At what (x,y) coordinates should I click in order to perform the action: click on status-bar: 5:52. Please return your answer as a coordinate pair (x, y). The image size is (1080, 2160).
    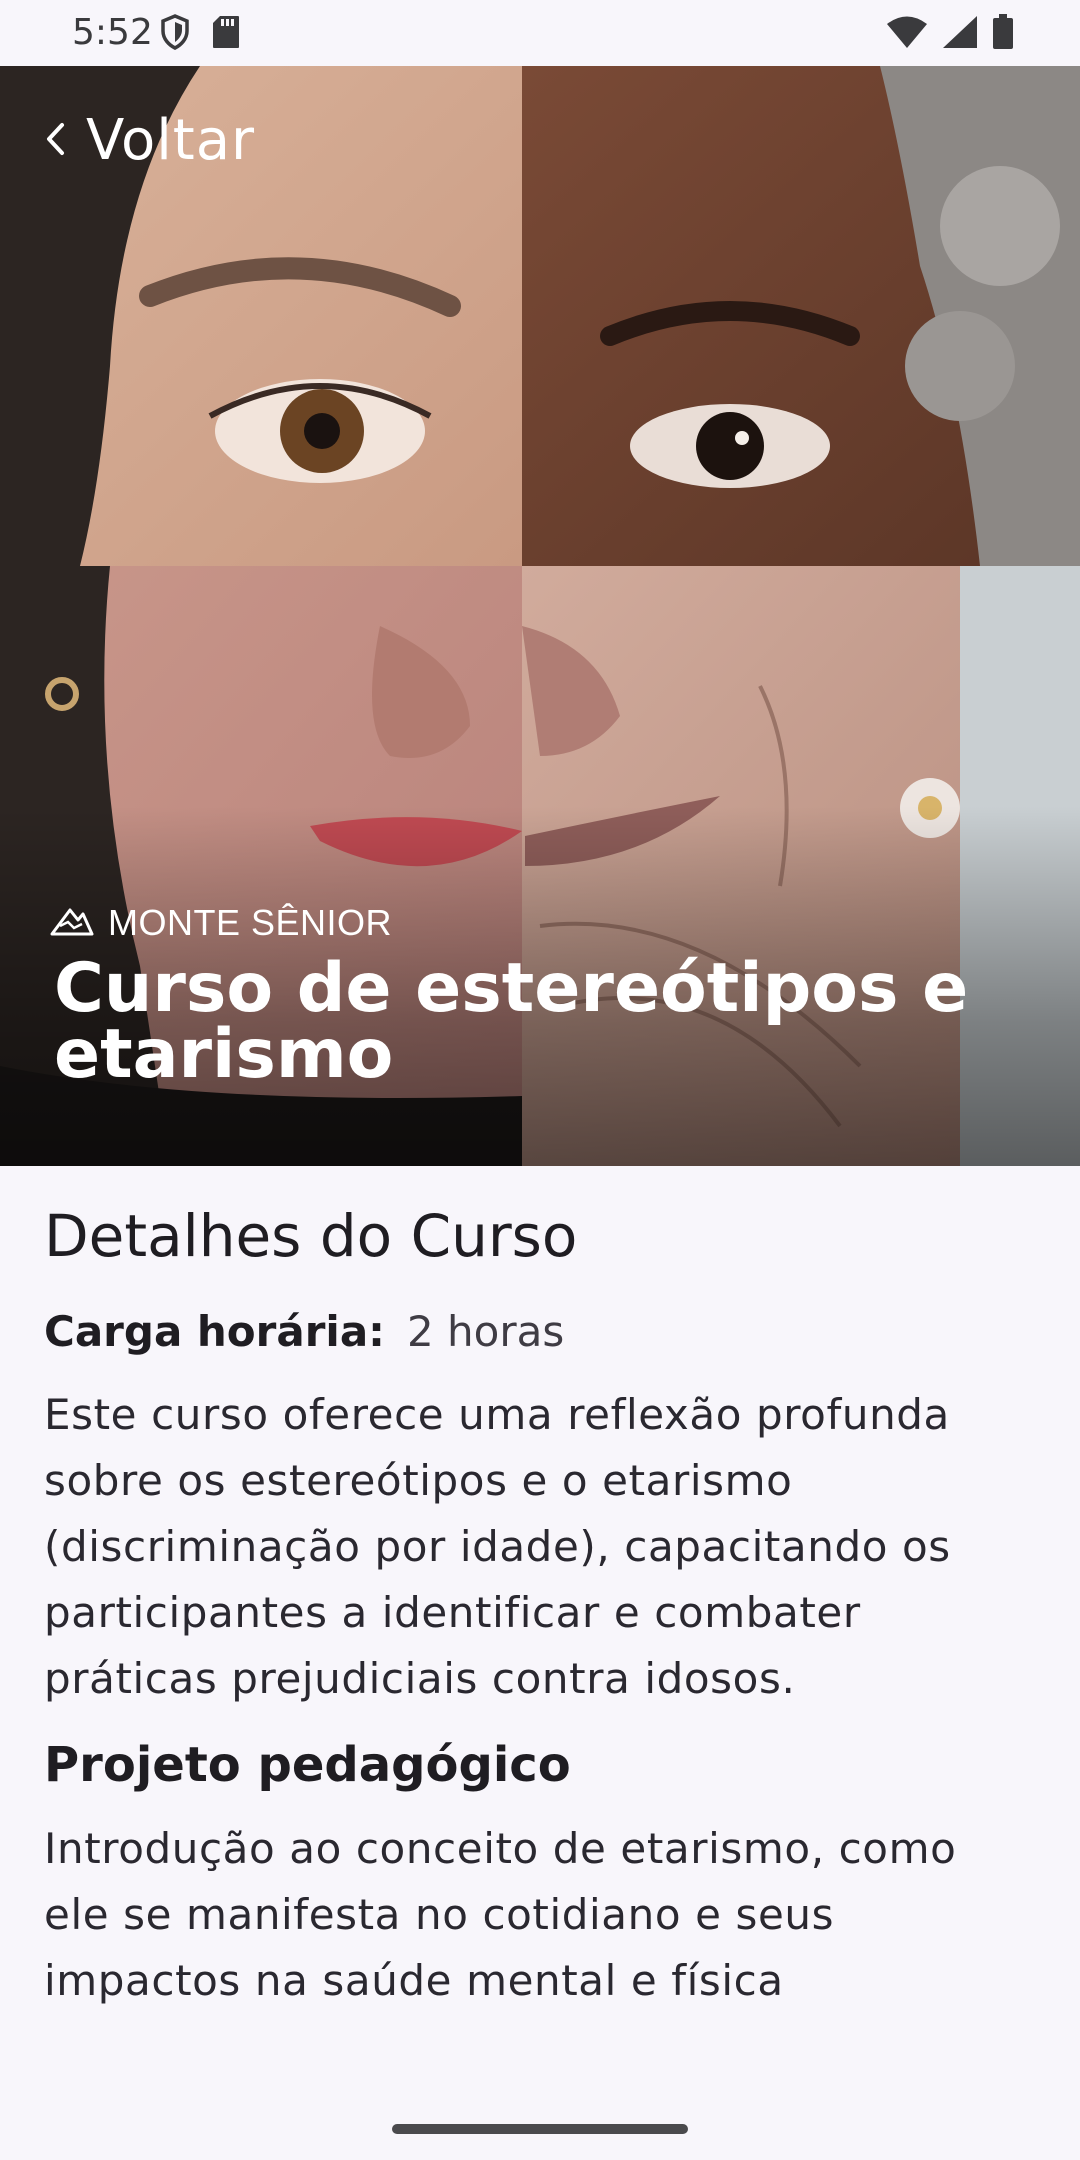
    Looking at the image, I should click on (540, 33).